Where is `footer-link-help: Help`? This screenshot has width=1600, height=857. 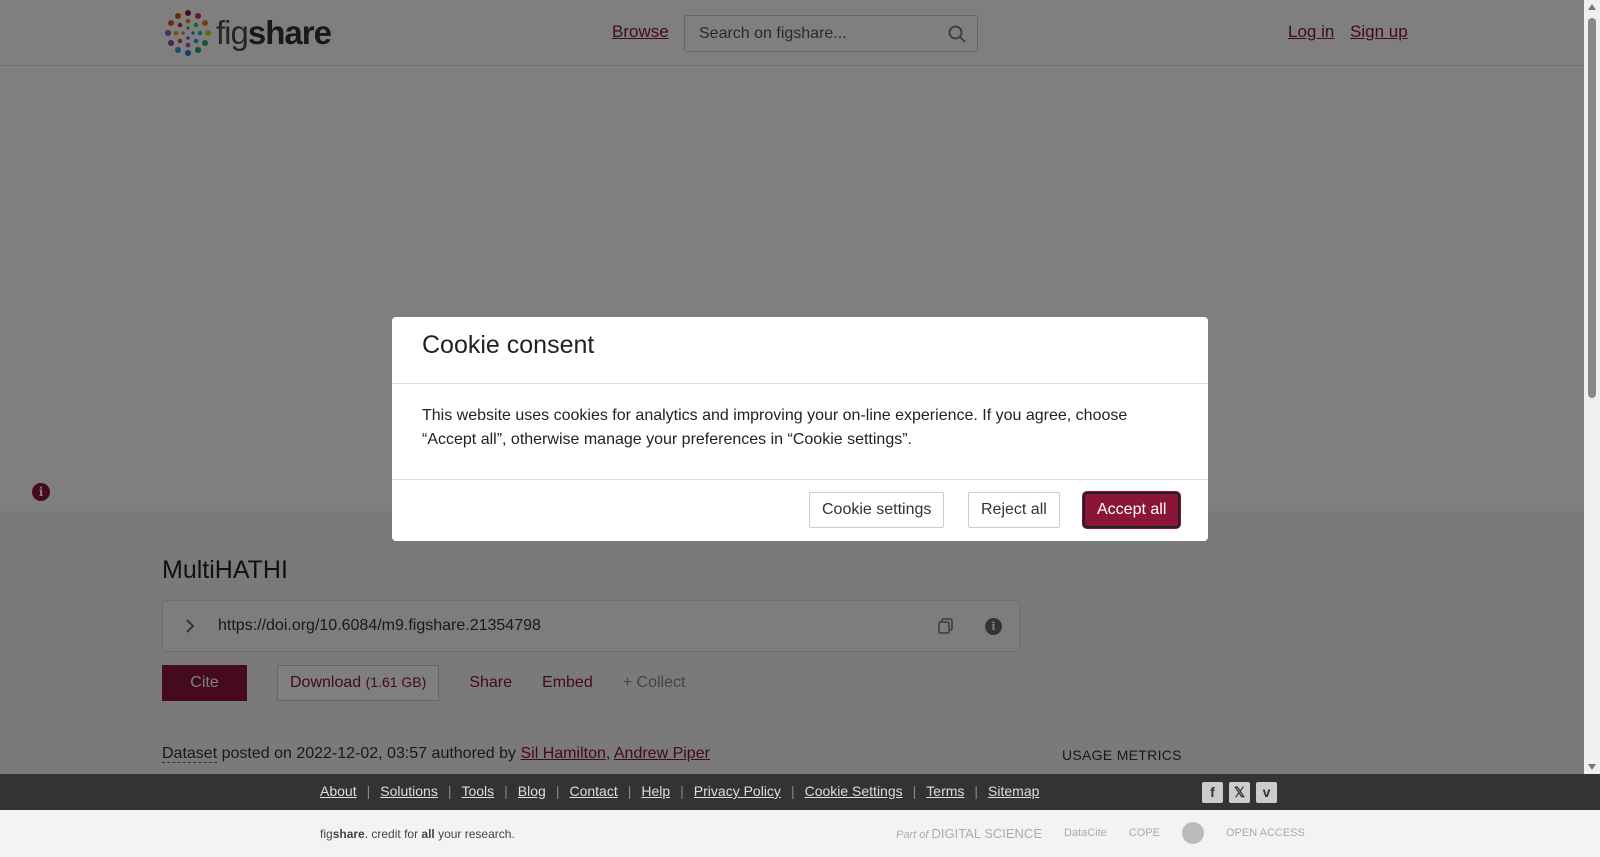 footer-link-help: Help is located at coordinates (655, 791).